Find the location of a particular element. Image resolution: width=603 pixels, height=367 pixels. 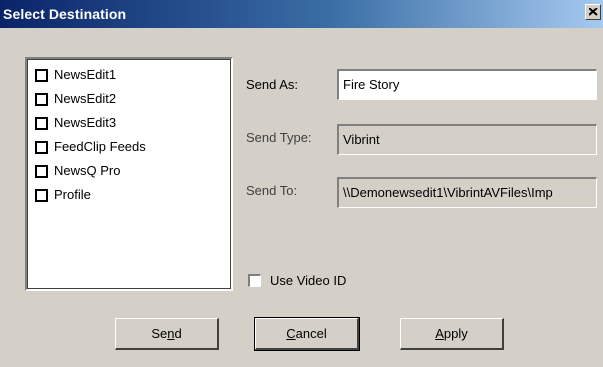

send-to-field: \\Demonewsedit1\VibrintAVFiles\Imp is located at coordinates (467, 192).